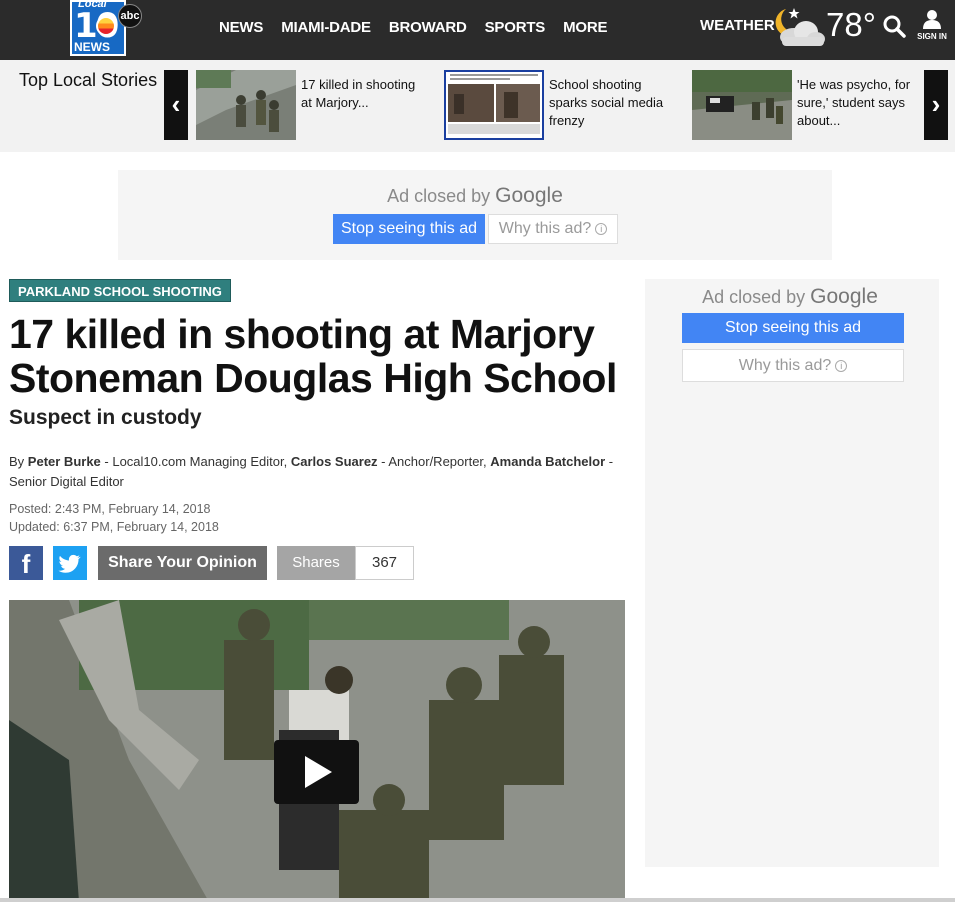 Image resolution: width=955 pixels, height=902 pixels. Describe the element at coordinates (547, 461) in the screenshot. I see `author-name: Amanda Batchelor` at that location.